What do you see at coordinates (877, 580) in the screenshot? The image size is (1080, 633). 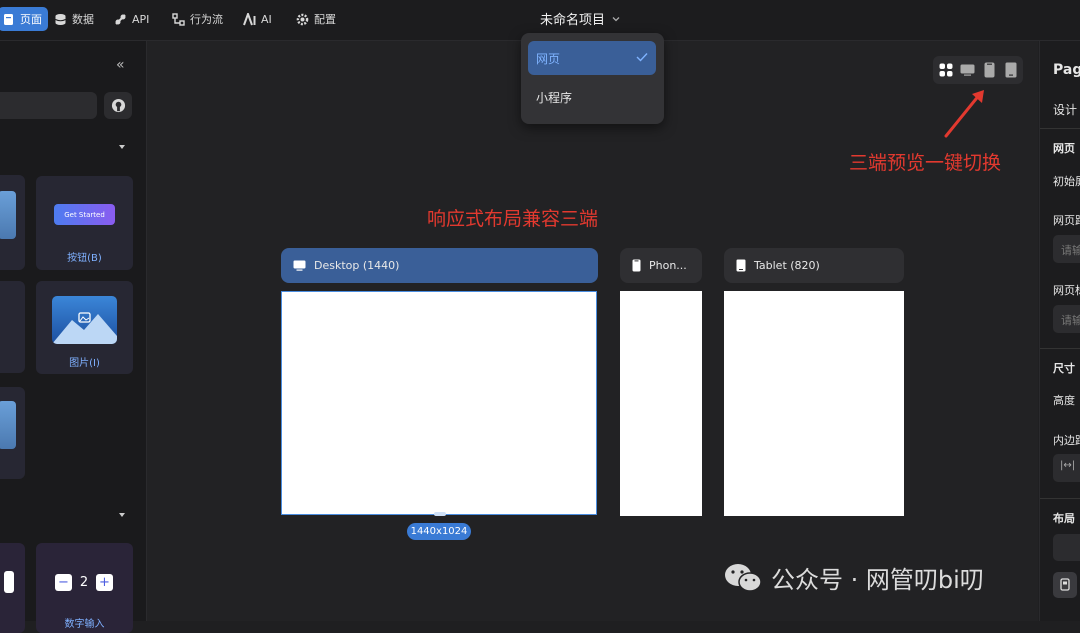 I see `watermark-text: 公众号 · 网管叨bi叨` at bounding box center [877, 580].